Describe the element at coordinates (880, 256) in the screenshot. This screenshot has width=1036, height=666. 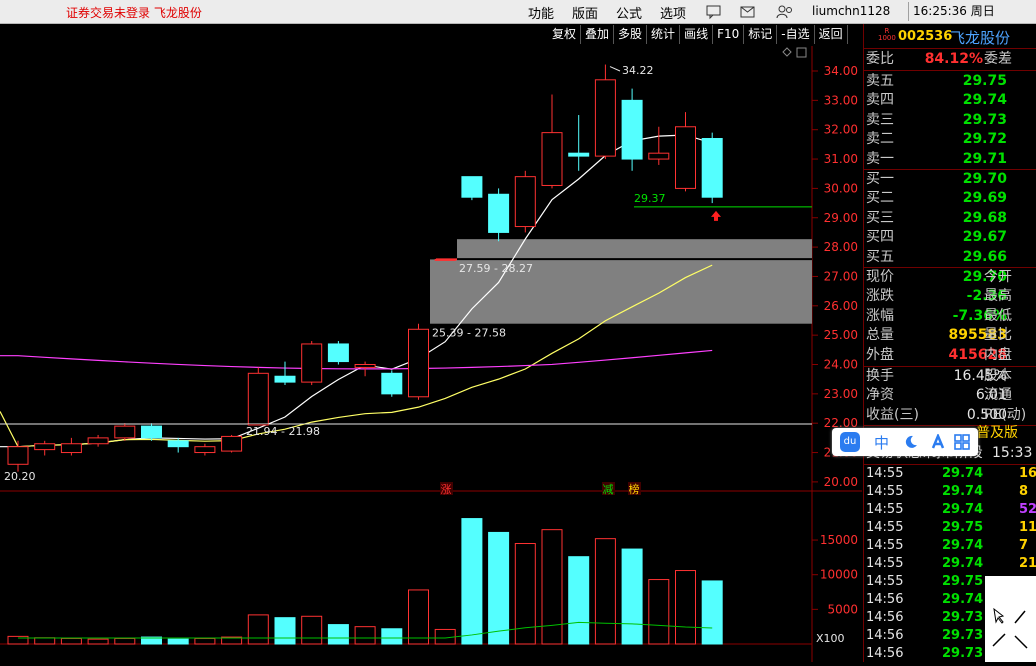
I see `bid-level-label: 买五` at that location.